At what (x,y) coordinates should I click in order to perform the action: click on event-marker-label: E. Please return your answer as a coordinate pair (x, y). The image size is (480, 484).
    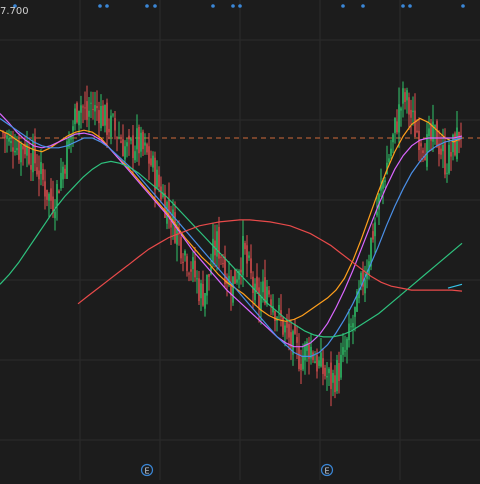
    Looking at the image, I should click on (326, 471).